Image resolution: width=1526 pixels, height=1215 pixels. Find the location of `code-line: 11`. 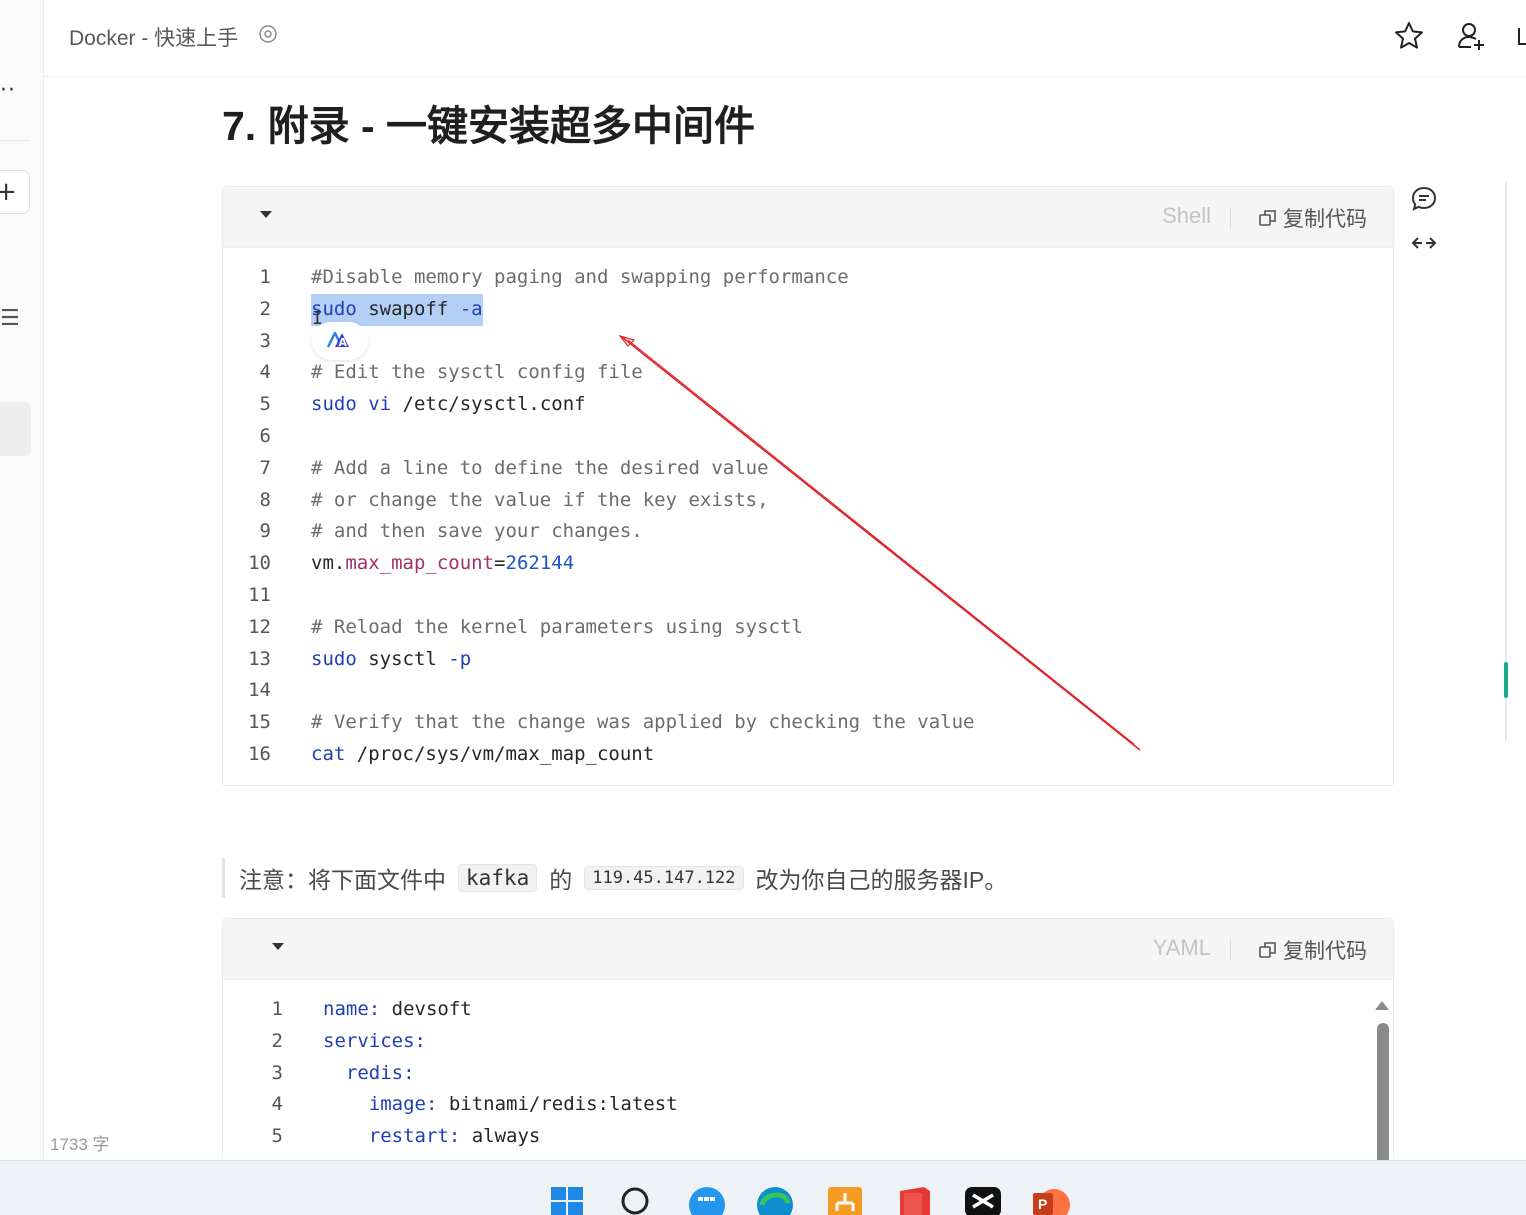

code-line: 11 is located at coordinates (259, 594).